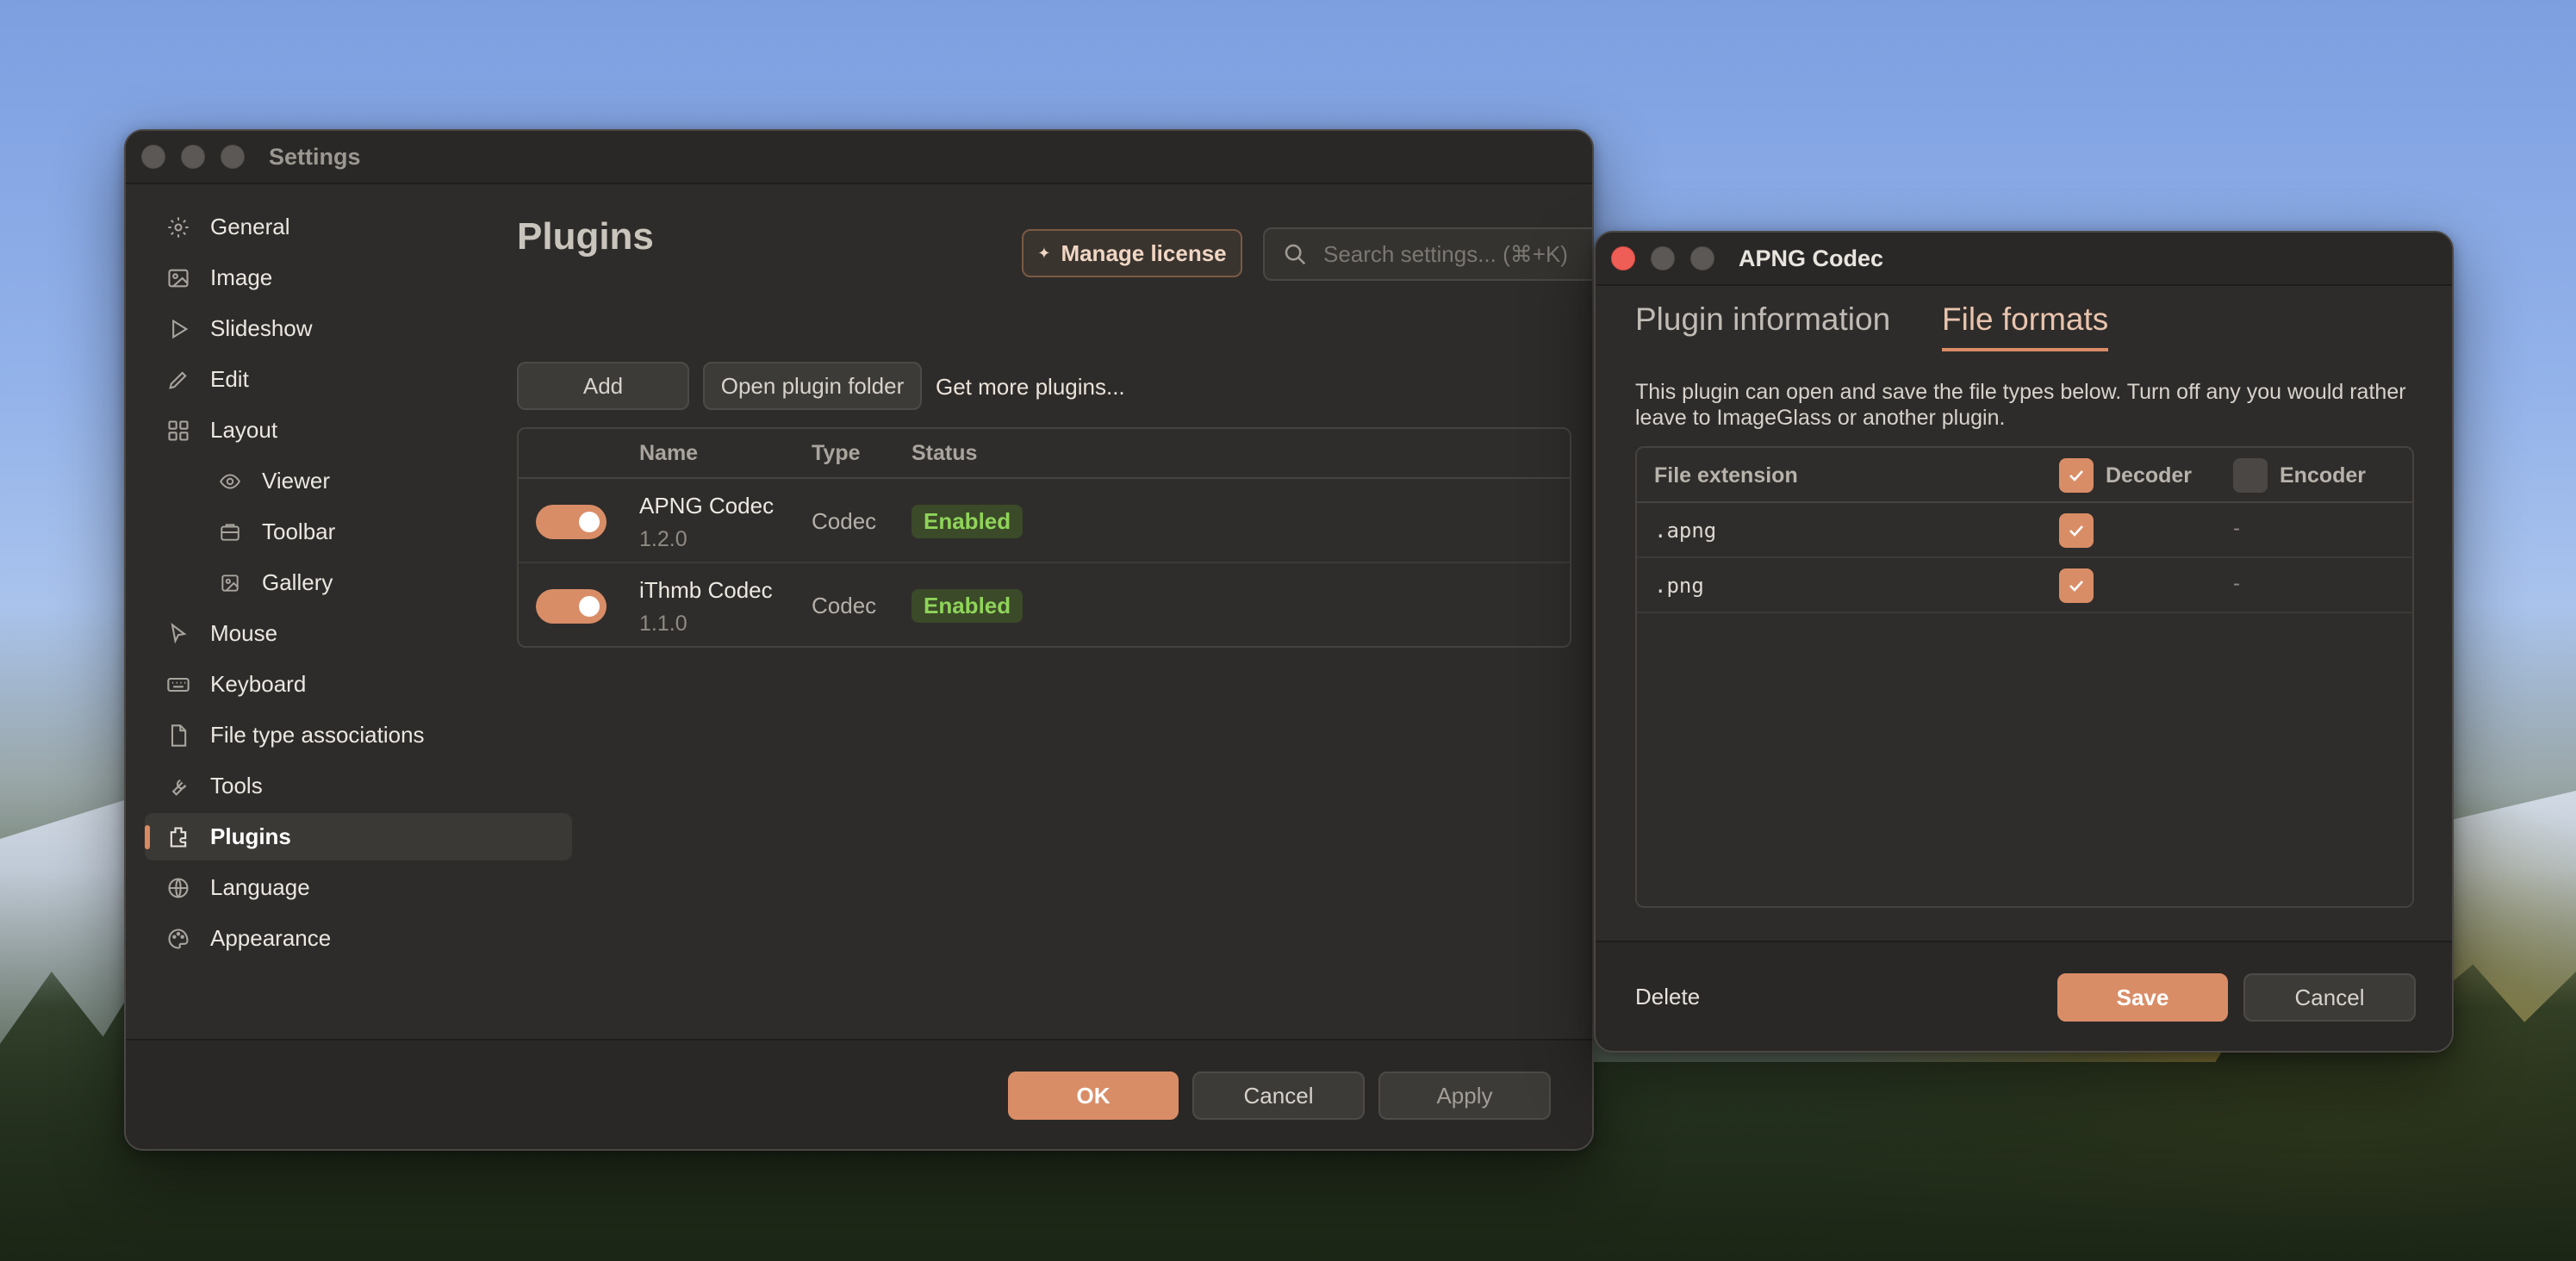 Image resolution: width=2576 pixels, height=1261 pixels. What do you see at coordinates (2150, 475) in the screenshot?
I see `column-header-decoder: Decoder` at bounding box center [2150, 475].